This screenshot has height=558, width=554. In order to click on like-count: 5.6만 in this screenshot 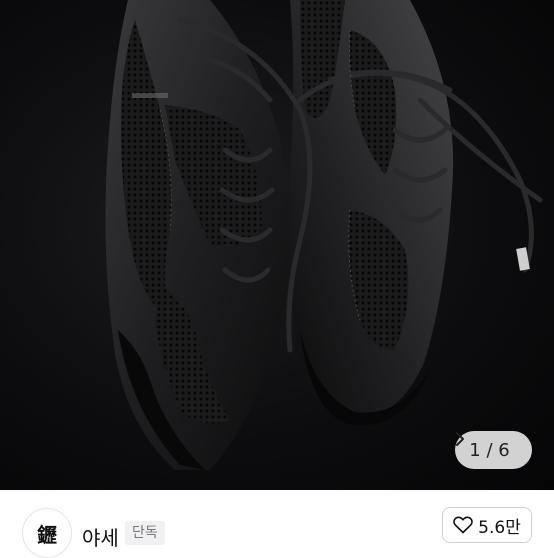, I will do `click(499, 527)`.